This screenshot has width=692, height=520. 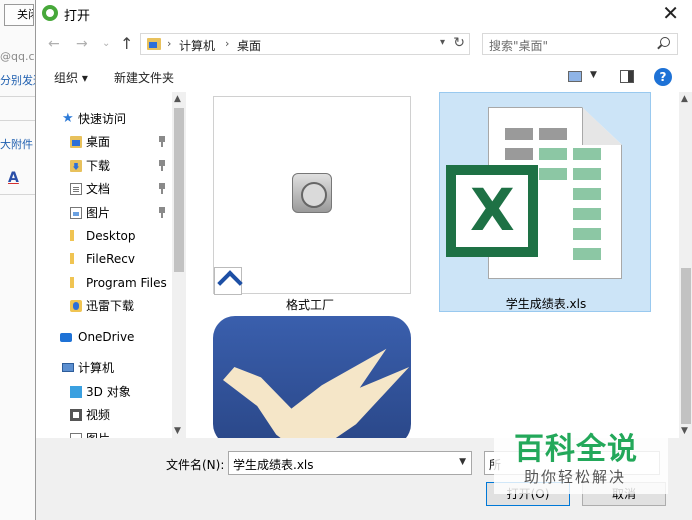 What do you see at coordinates (249, 45) in the screenshot?
I see `breadcrumb-desktop: 桌面` at bounding box center [249, 45].